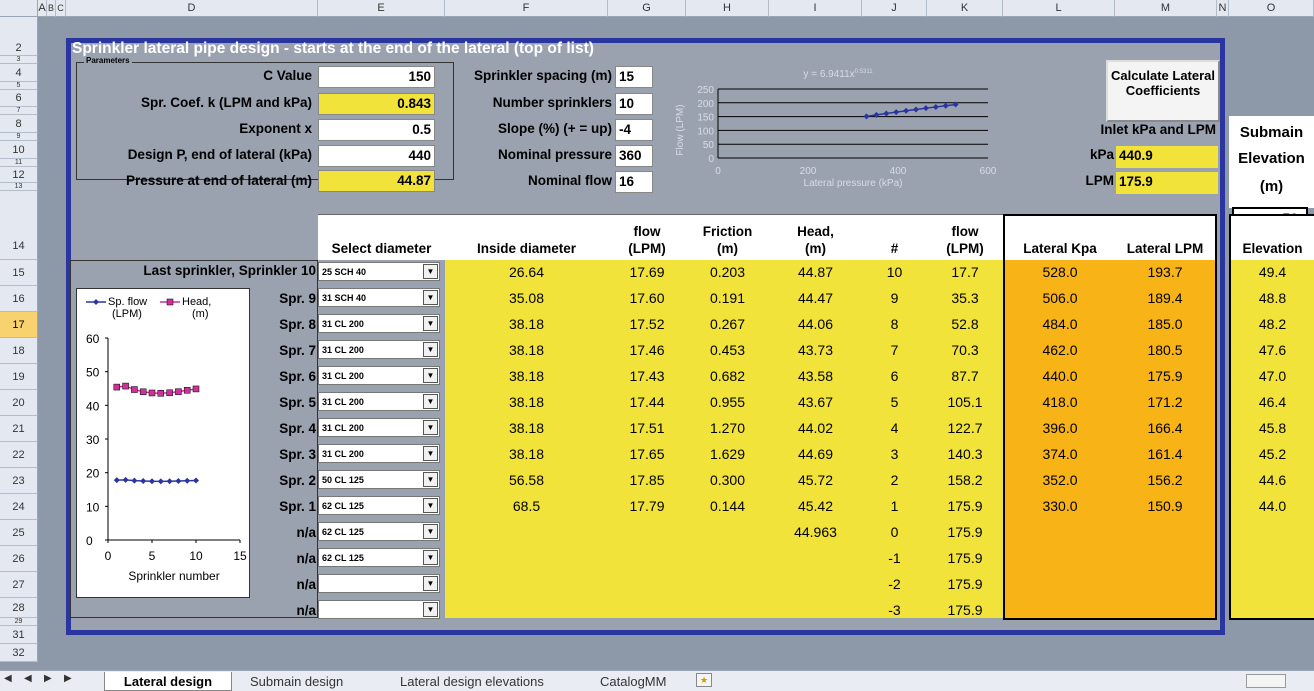 The image size is (1314, 691). Describe the element at coordinates (1166, 8) in the screenshot. I see `col-header-m: M` at that location.